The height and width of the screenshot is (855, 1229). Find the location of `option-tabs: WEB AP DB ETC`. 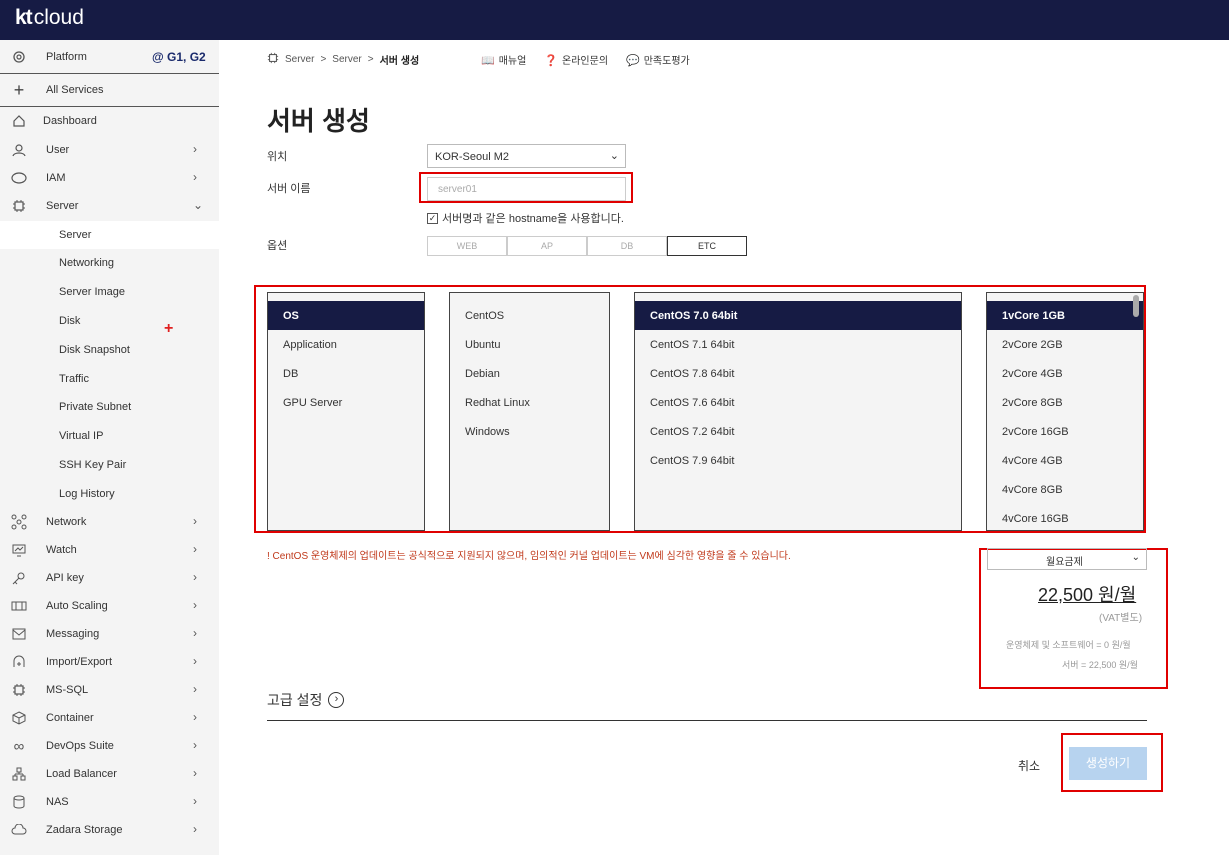

option-tabs: WEB AP DB ETC is located at coordinates (587, 246).